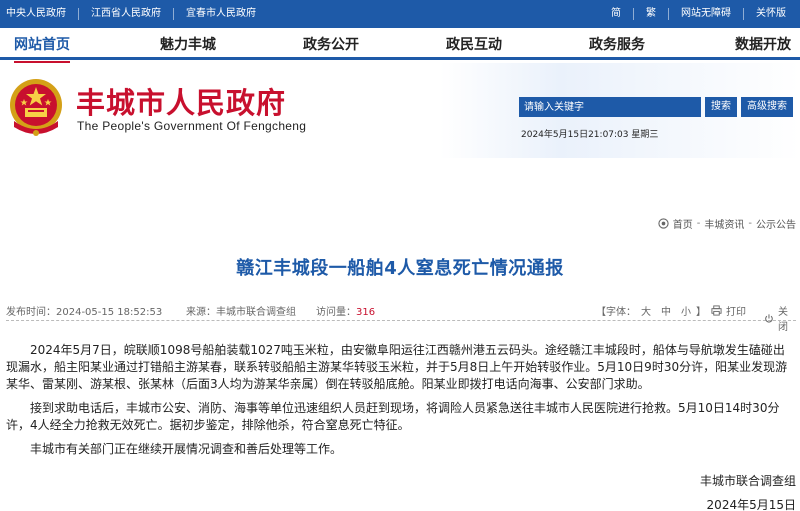  Describe the element at coordinates (84, 312) in the screenshot. I see `publish-time: 发布时间：2024-05-15 18:52:53` at that location.